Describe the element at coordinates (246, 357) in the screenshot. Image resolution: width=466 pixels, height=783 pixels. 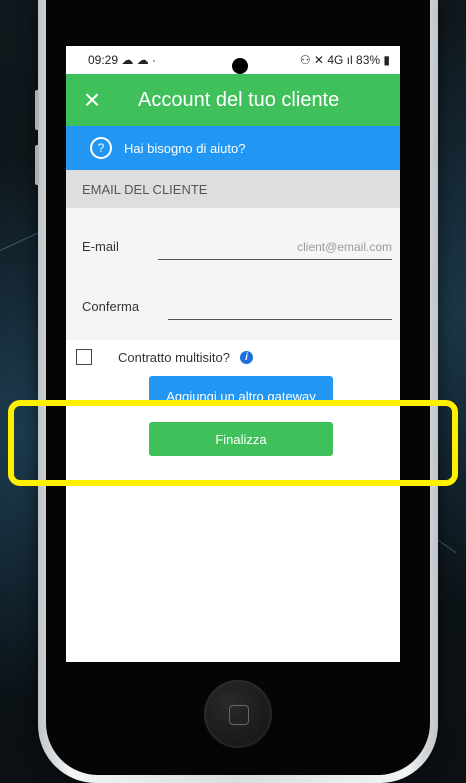
I see `info-icon: i` at that location.